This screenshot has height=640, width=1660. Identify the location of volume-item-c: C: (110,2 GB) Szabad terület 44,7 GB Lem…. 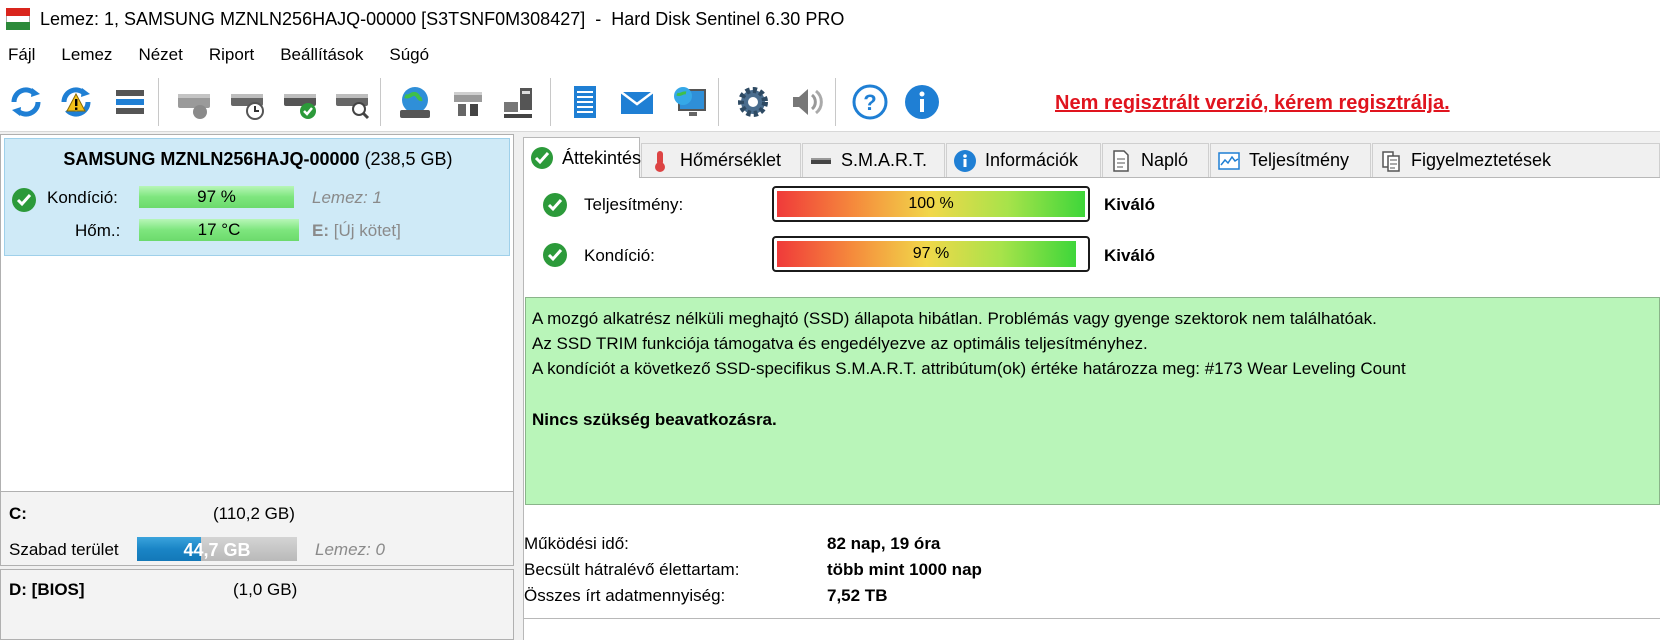
(257, 528).